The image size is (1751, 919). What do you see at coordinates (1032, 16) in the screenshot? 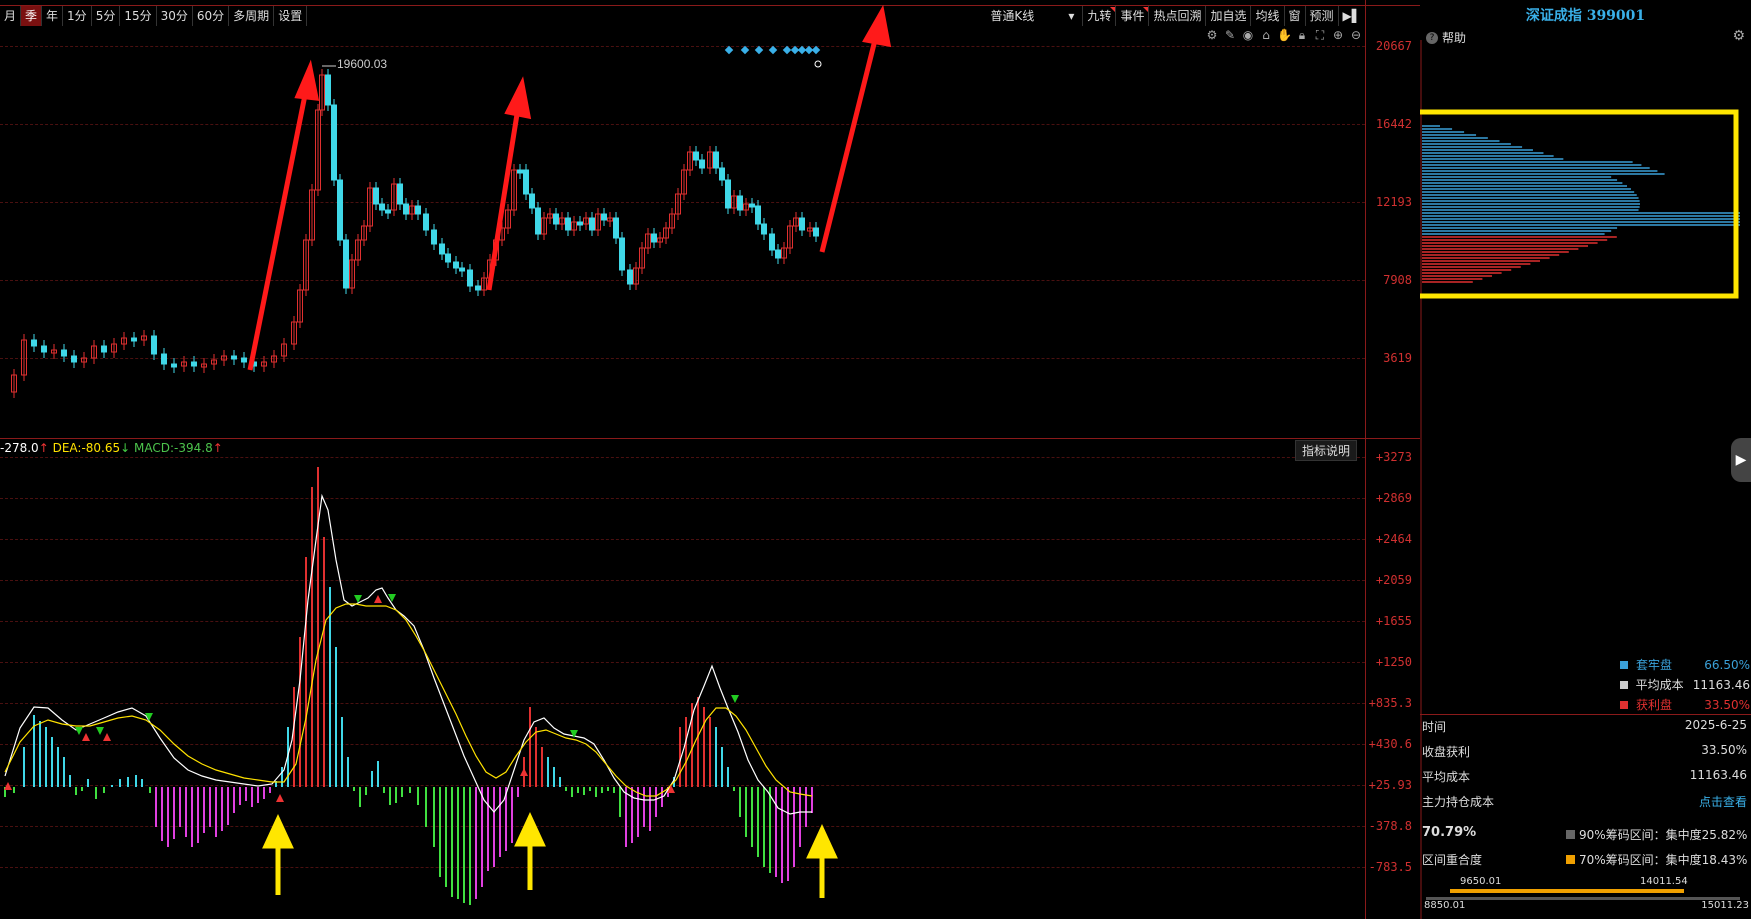
I see `kline-type-select: 普通K线 ▾` at bounding box center [1032, 16].